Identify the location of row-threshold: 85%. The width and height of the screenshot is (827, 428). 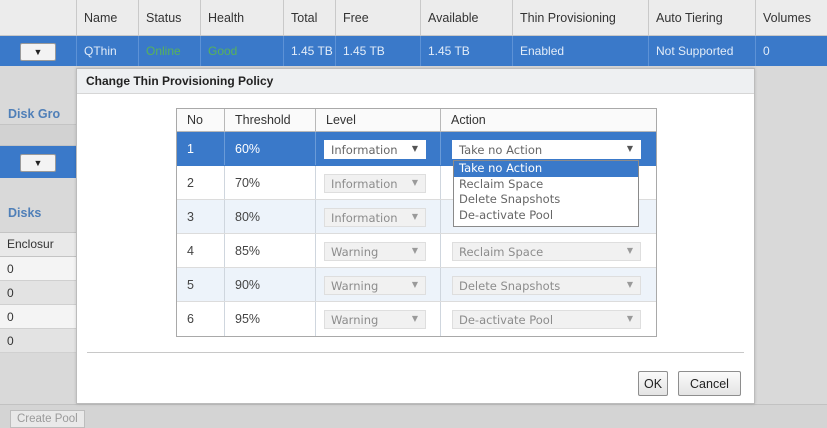
(269, 250).